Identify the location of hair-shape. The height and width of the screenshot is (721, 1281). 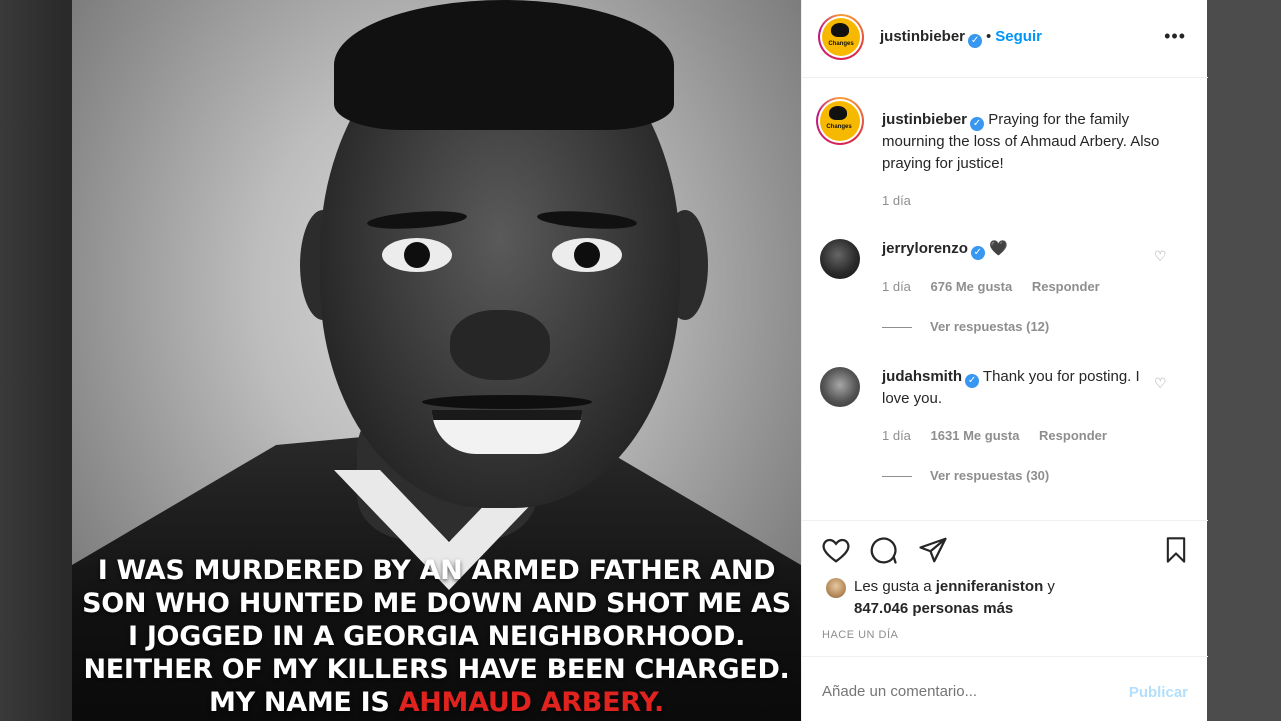
(504, 65).